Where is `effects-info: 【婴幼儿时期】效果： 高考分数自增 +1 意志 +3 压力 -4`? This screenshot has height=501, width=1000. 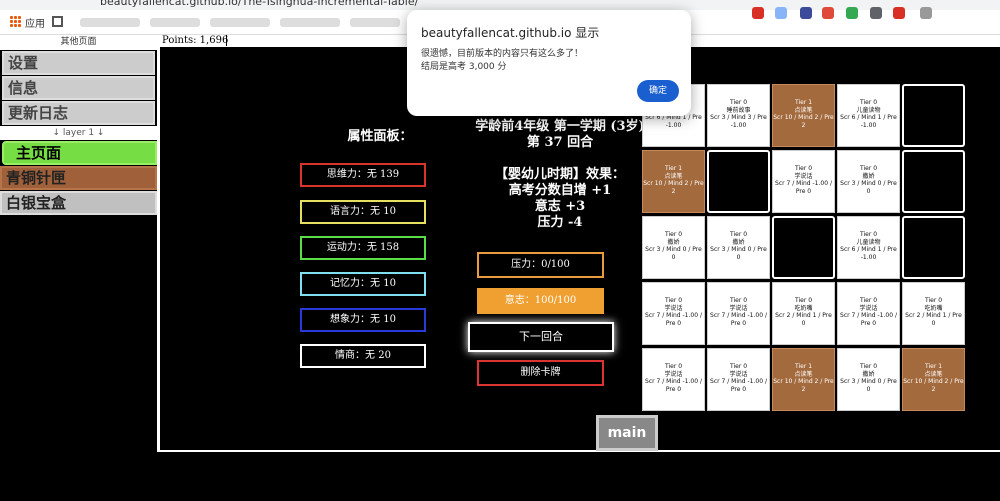
effects-info: 【婴幼儿时期】效果： 高考分数自增 +1 意志 +3 压力 -4 is located at coordinates (560, 199).